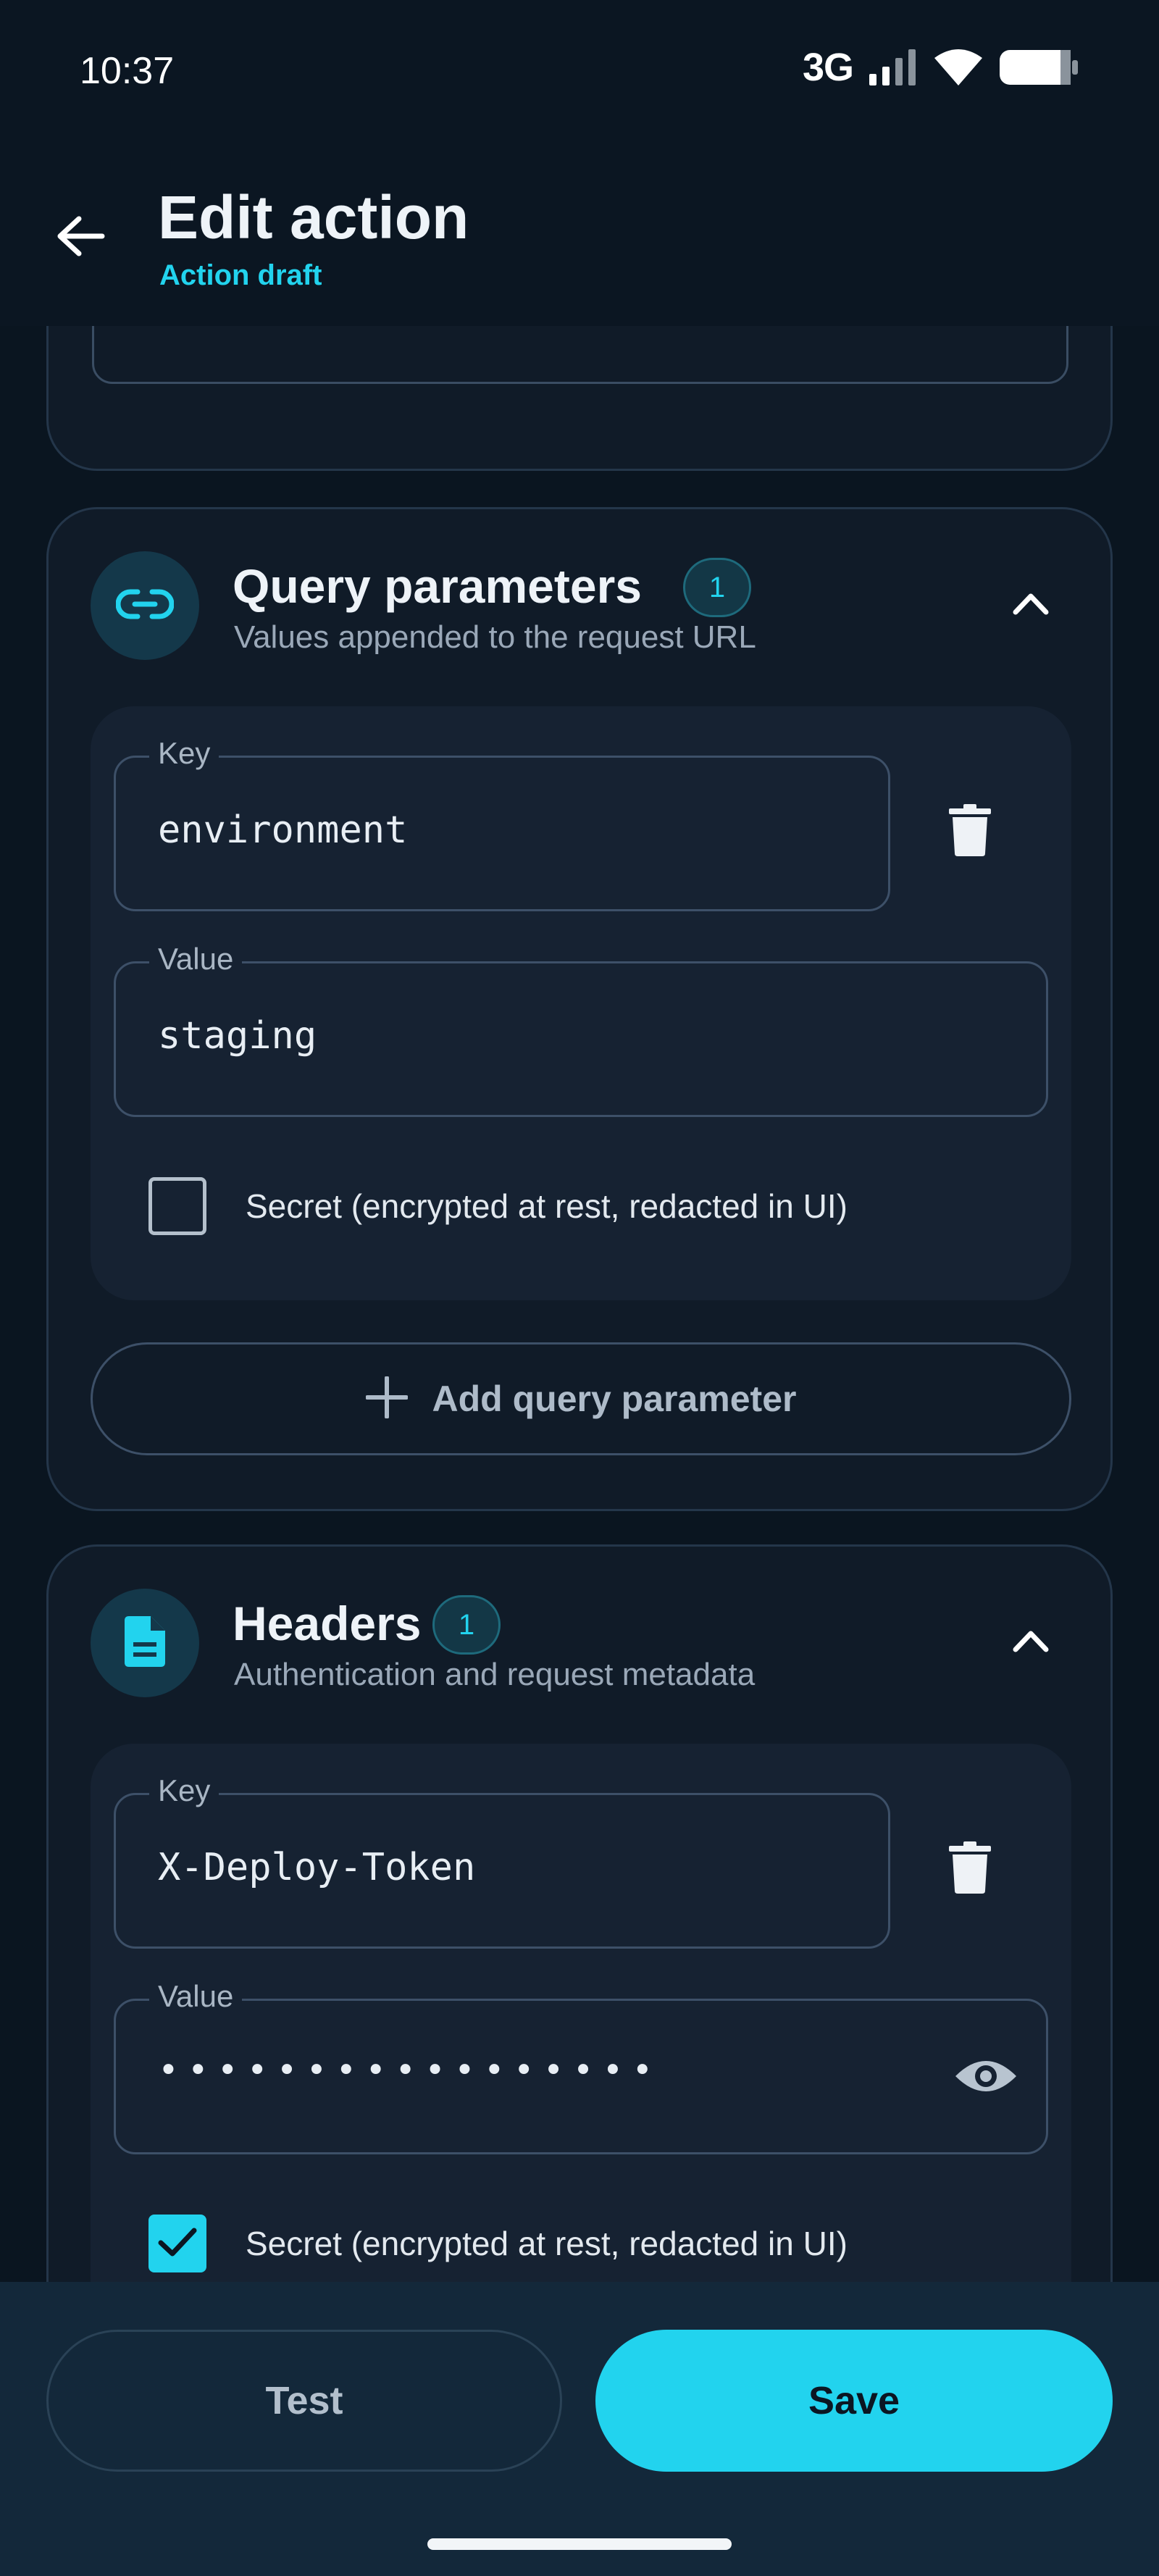  Describe the element at coordinates (283, 830) in the screenshot. I see `query-key-value: environment` at that location.